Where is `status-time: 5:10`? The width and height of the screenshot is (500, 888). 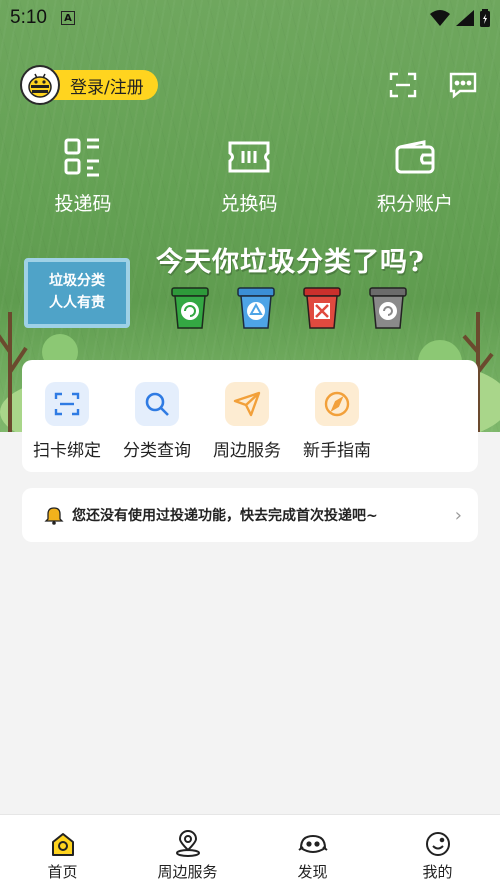
status-time: 5:10 is located at coordinates (28, 17).